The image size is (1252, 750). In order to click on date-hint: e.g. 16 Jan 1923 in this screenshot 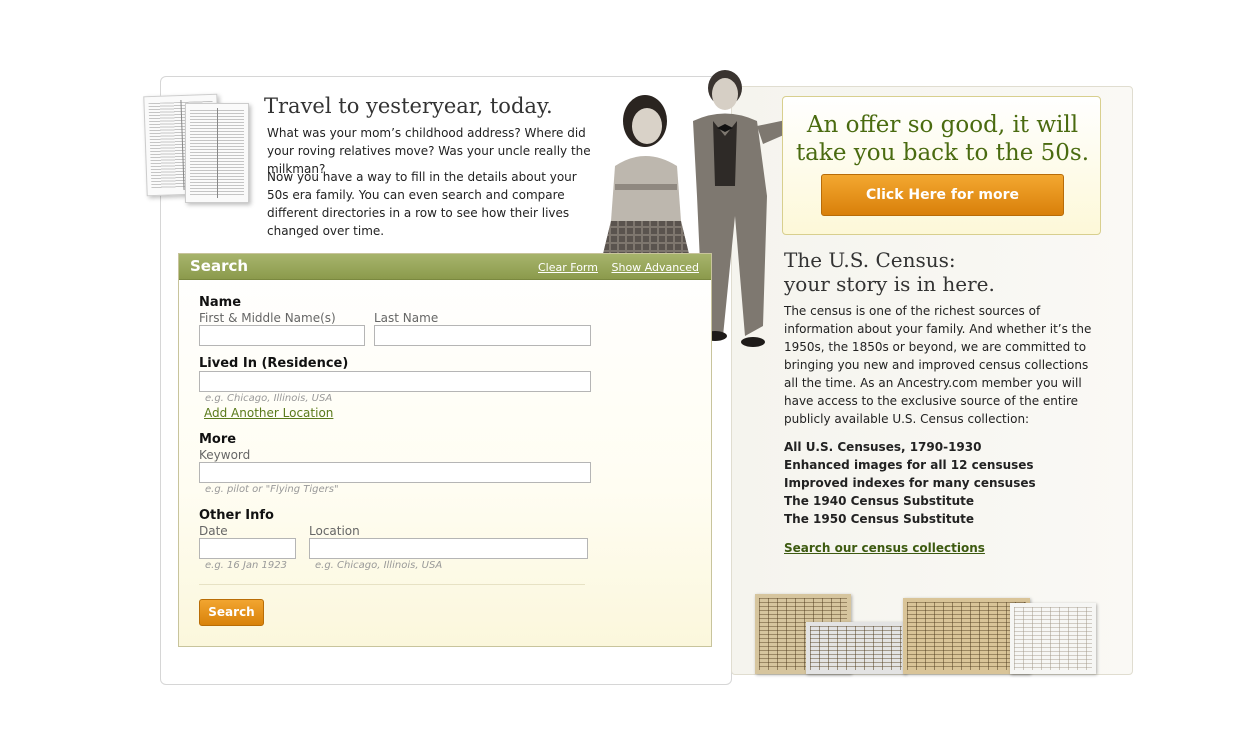, I will do `click(246, 565)`.